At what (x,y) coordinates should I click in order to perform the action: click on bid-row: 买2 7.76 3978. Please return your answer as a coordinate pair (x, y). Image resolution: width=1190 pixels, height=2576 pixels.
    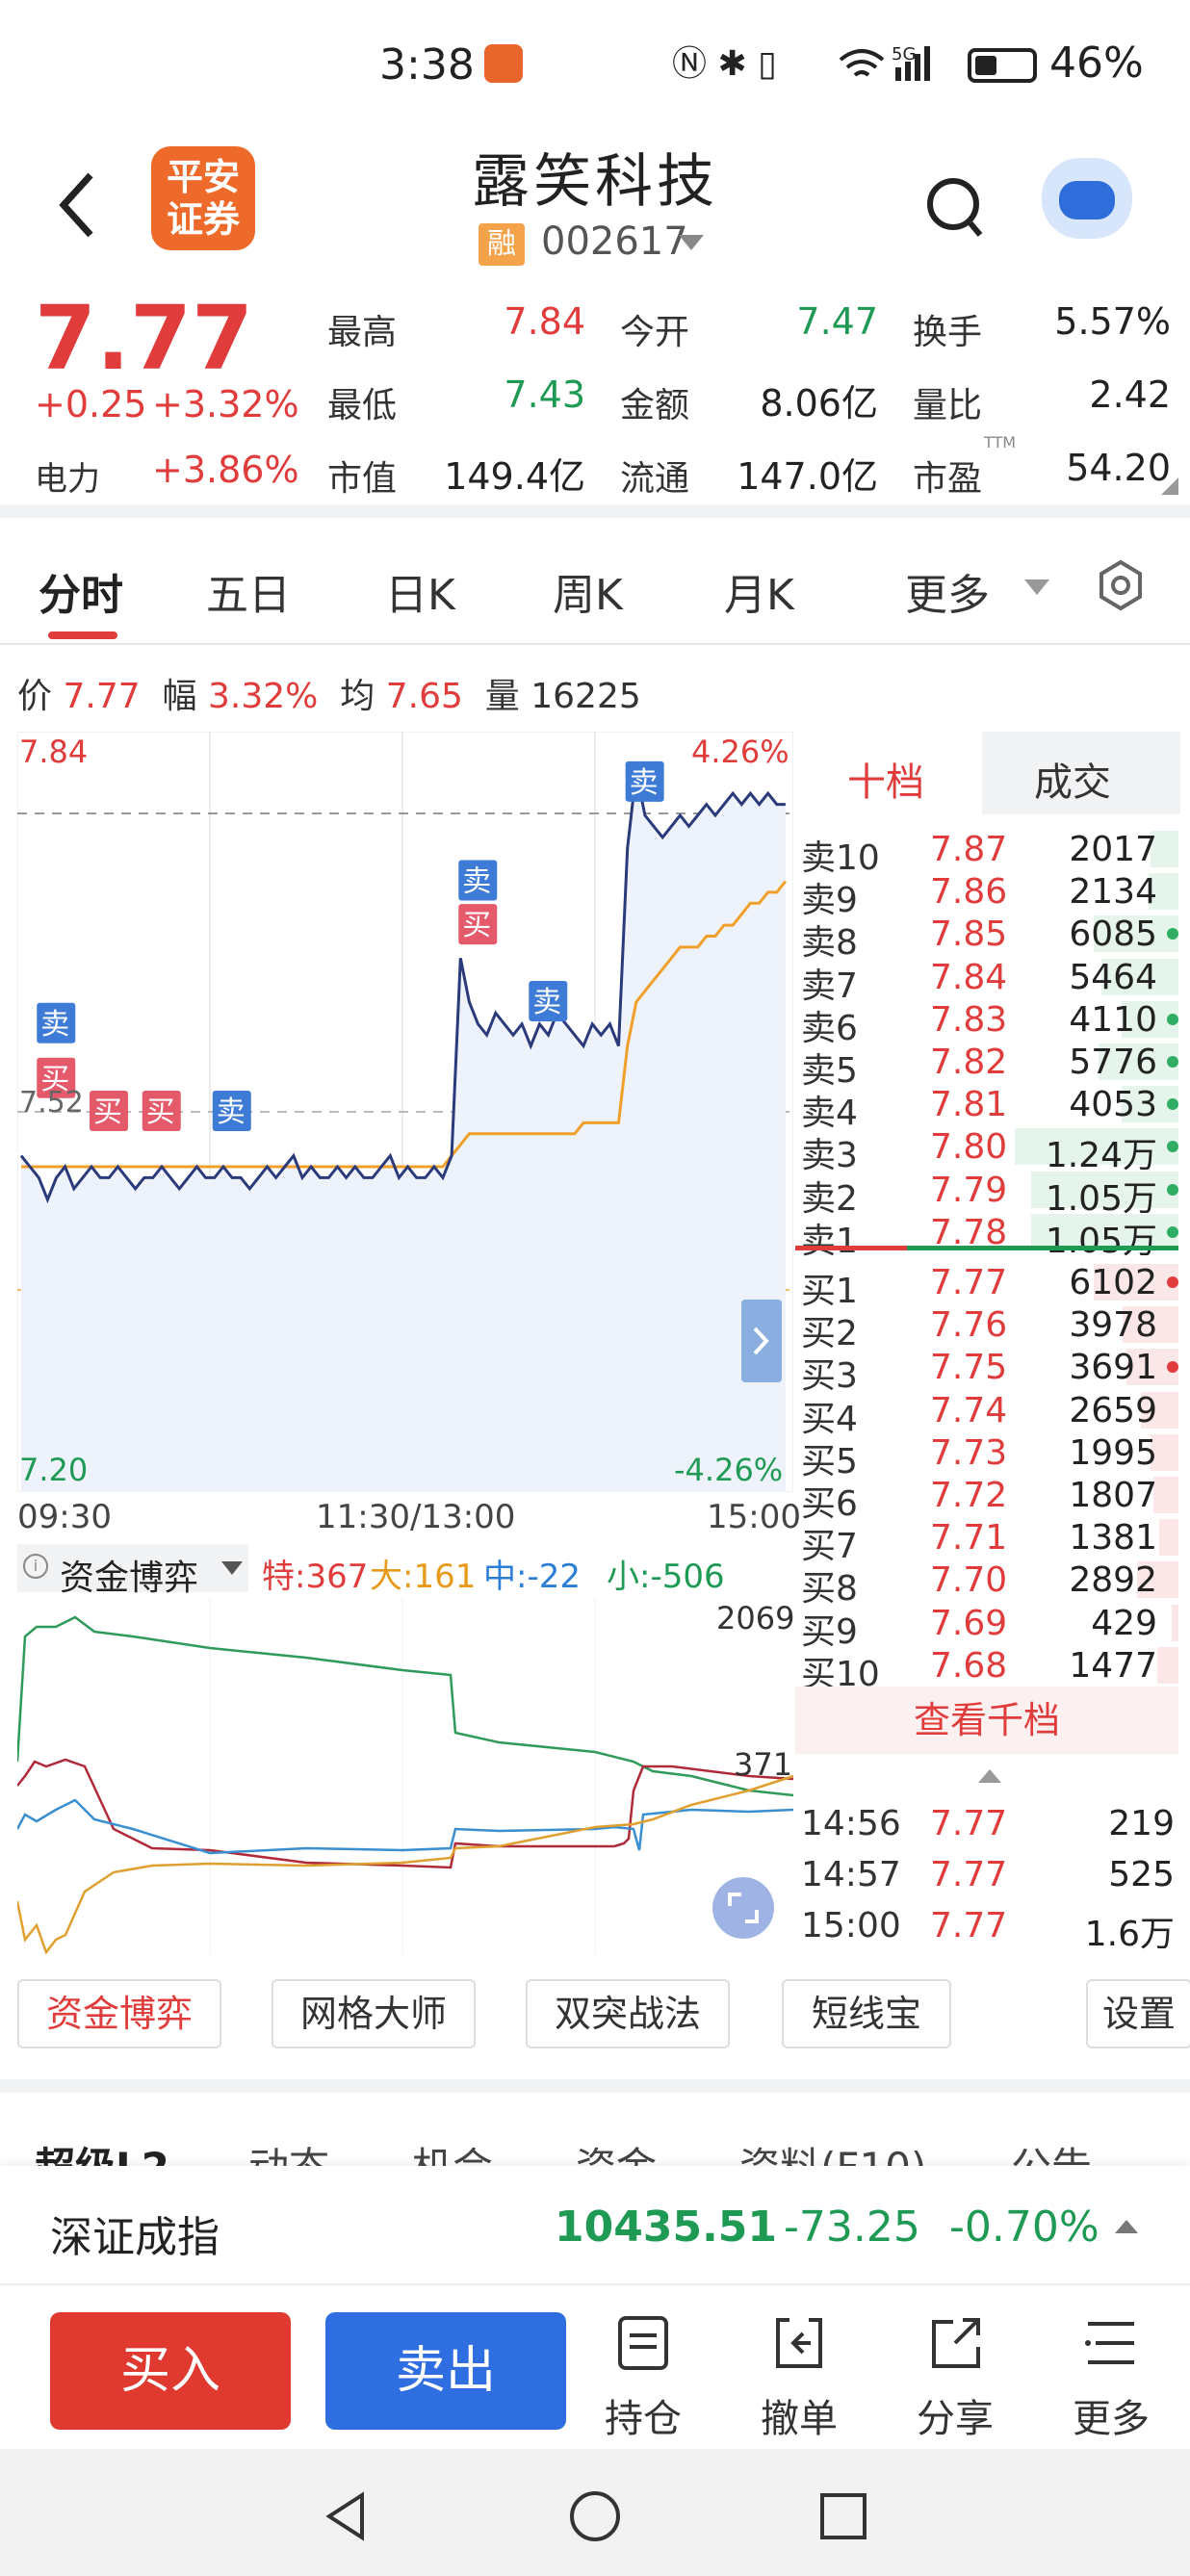
    Looking at the image, I should click on (987, 1328).